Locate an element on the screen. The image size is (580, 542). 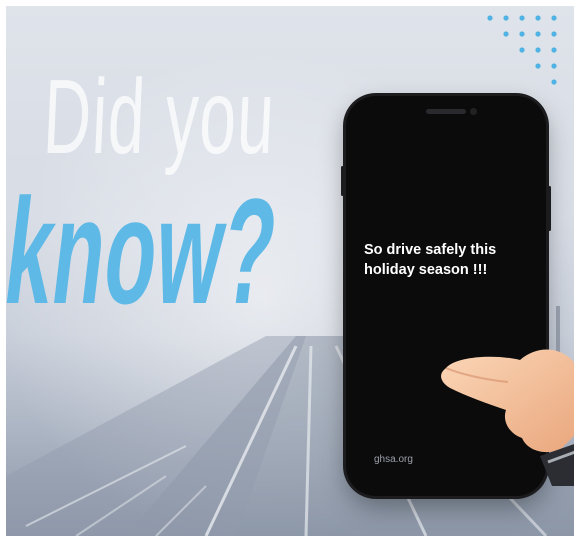
phone-message-line1: So drive safely this is located at coordinates (430, 250).